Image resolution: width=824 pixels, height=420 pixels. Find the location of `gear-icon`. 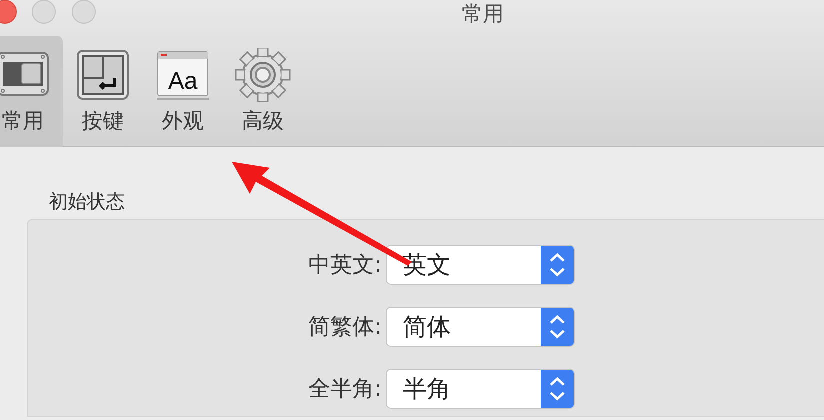

gear-icon is located at coordinates (263, 75).